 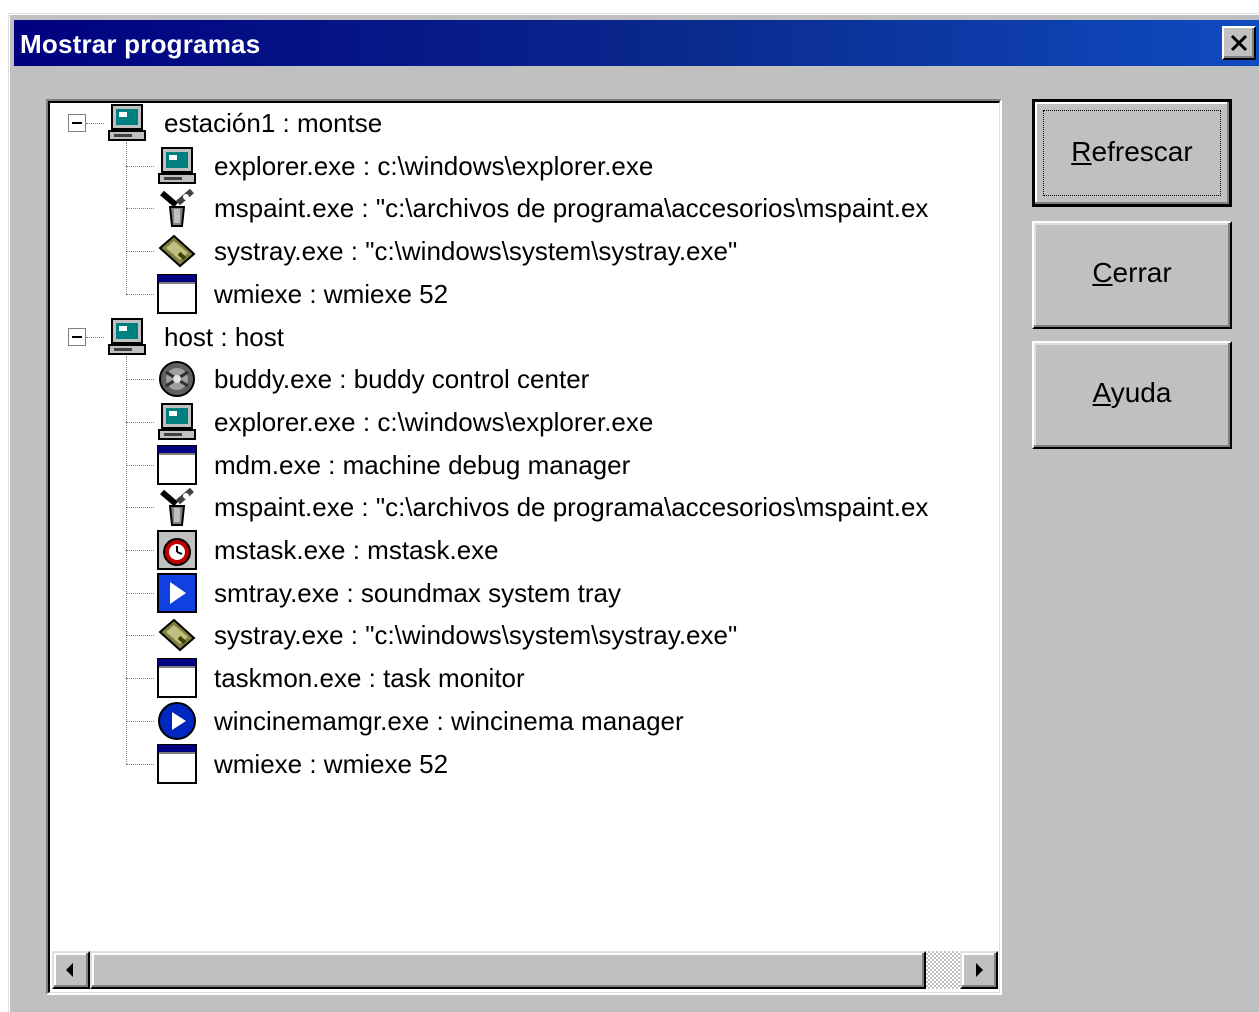 What do you see at coordinates (449, 720) in the screenshot?
I see `tree-node-label: wincinemamgr.exe : wincinema manager` at bounding box center [449, 720].